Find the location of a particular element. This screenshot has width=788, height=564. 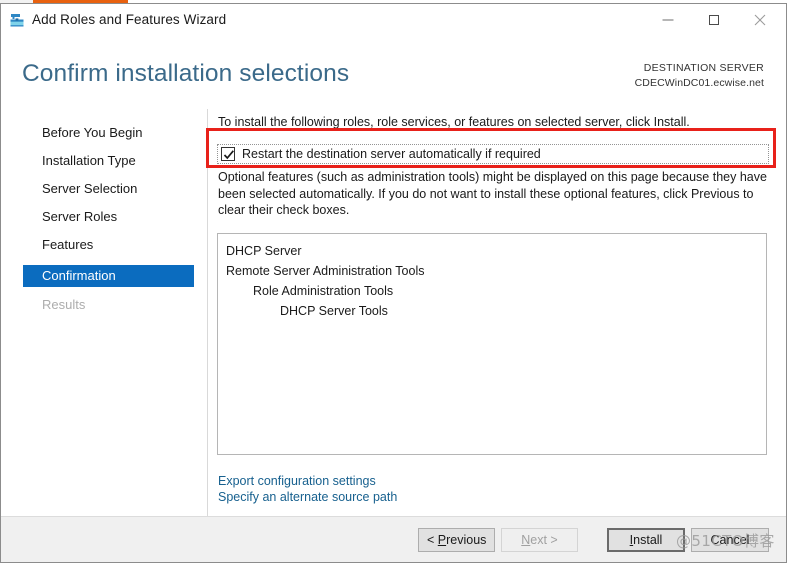

list-item: DHCP Server Tools is located at coordinates (492, 311).